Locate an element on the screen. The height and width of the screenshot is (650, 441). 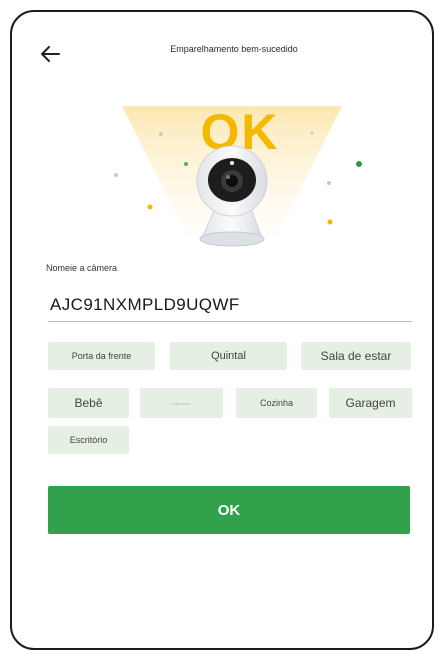
chip-label: Quintal is located at coordinates (228, 356).